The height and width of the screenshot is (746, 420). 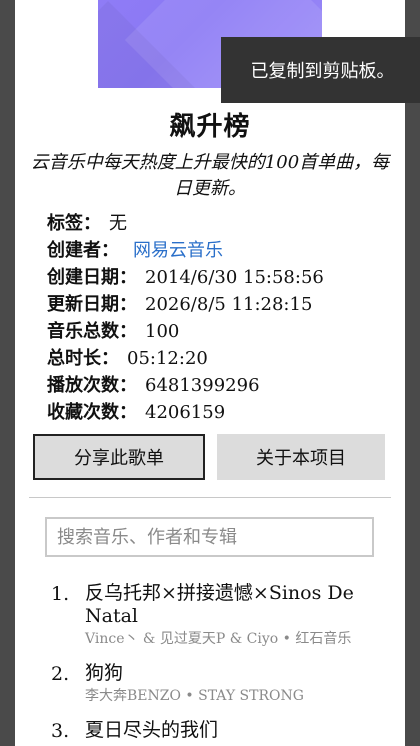 I want to click on share-playlist-button: 分享此歌单, so click(x=119, y=457).